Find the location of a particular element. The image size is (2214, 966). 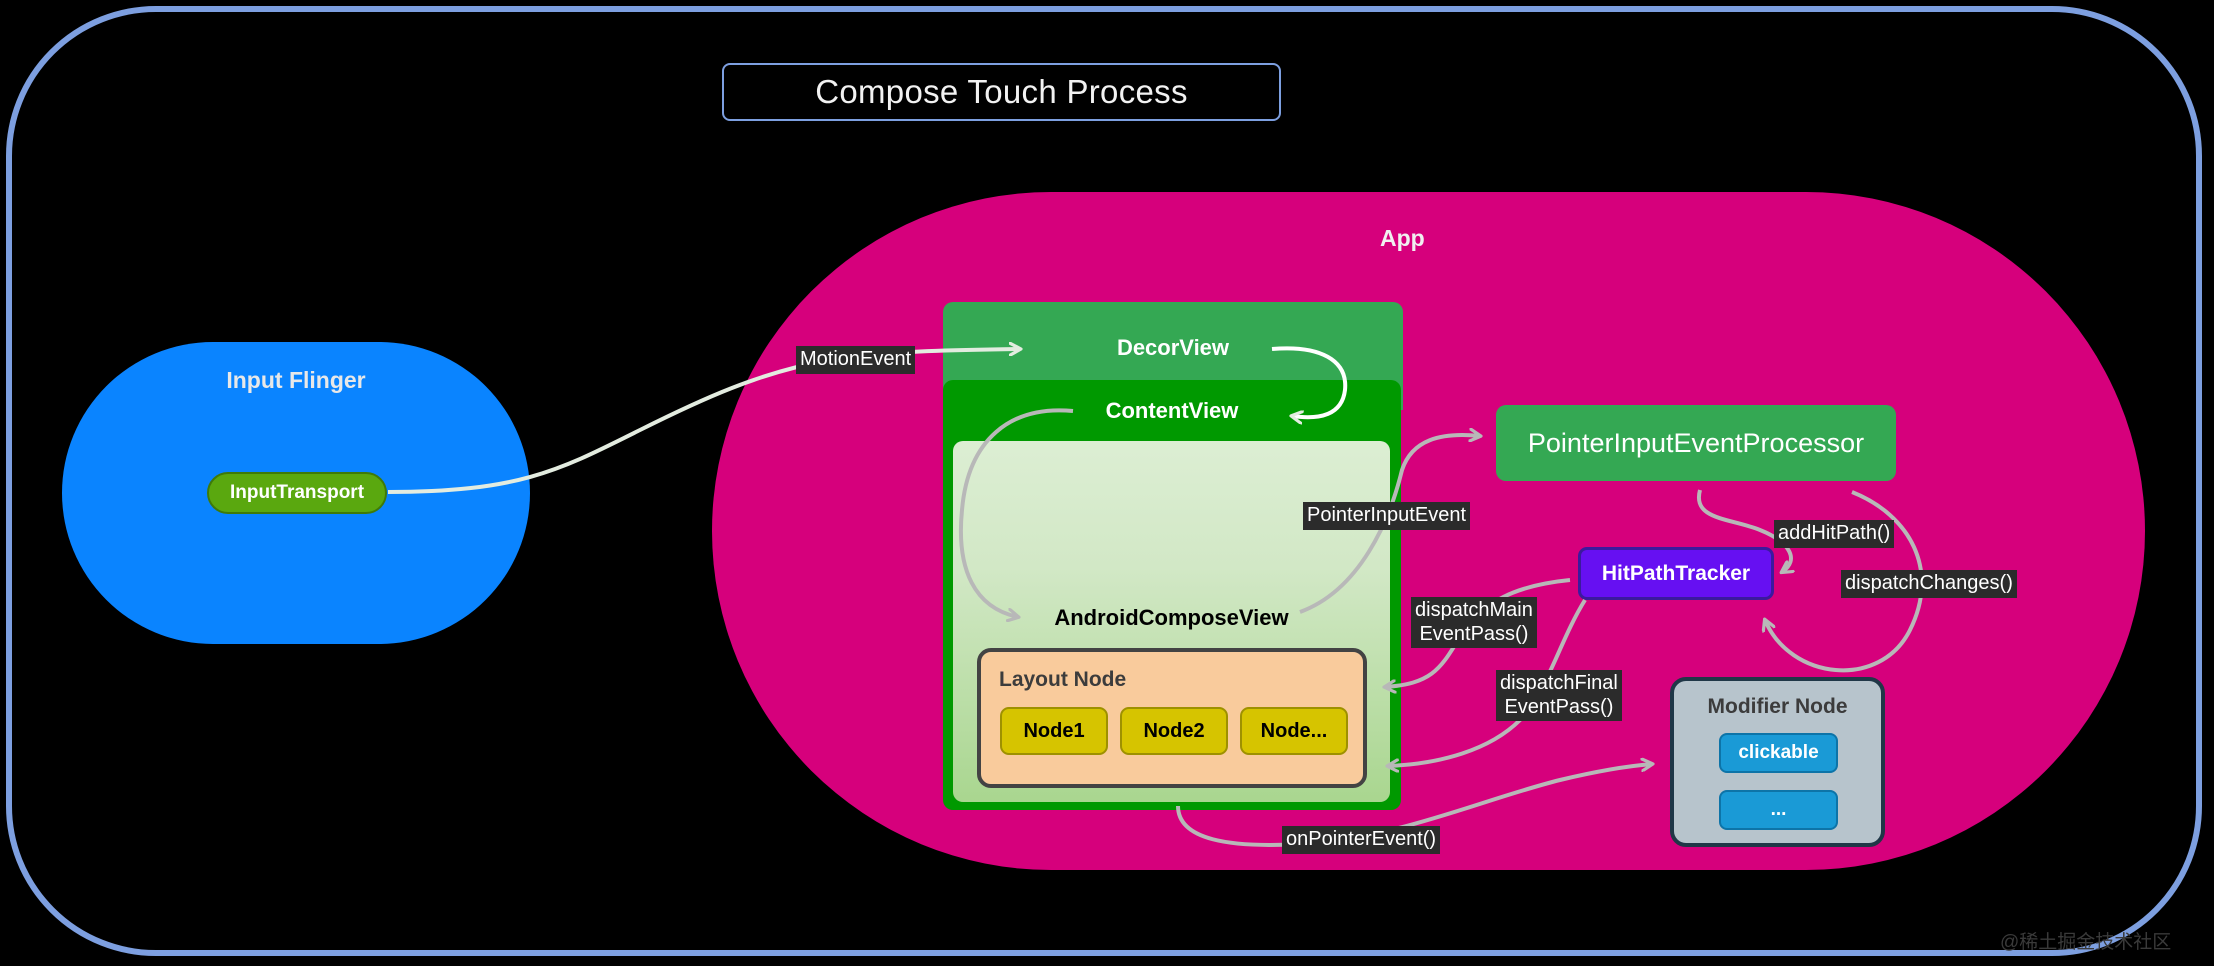

edge-label-add-hit-path: addHitPath() is located at coordinates (1834, 534).